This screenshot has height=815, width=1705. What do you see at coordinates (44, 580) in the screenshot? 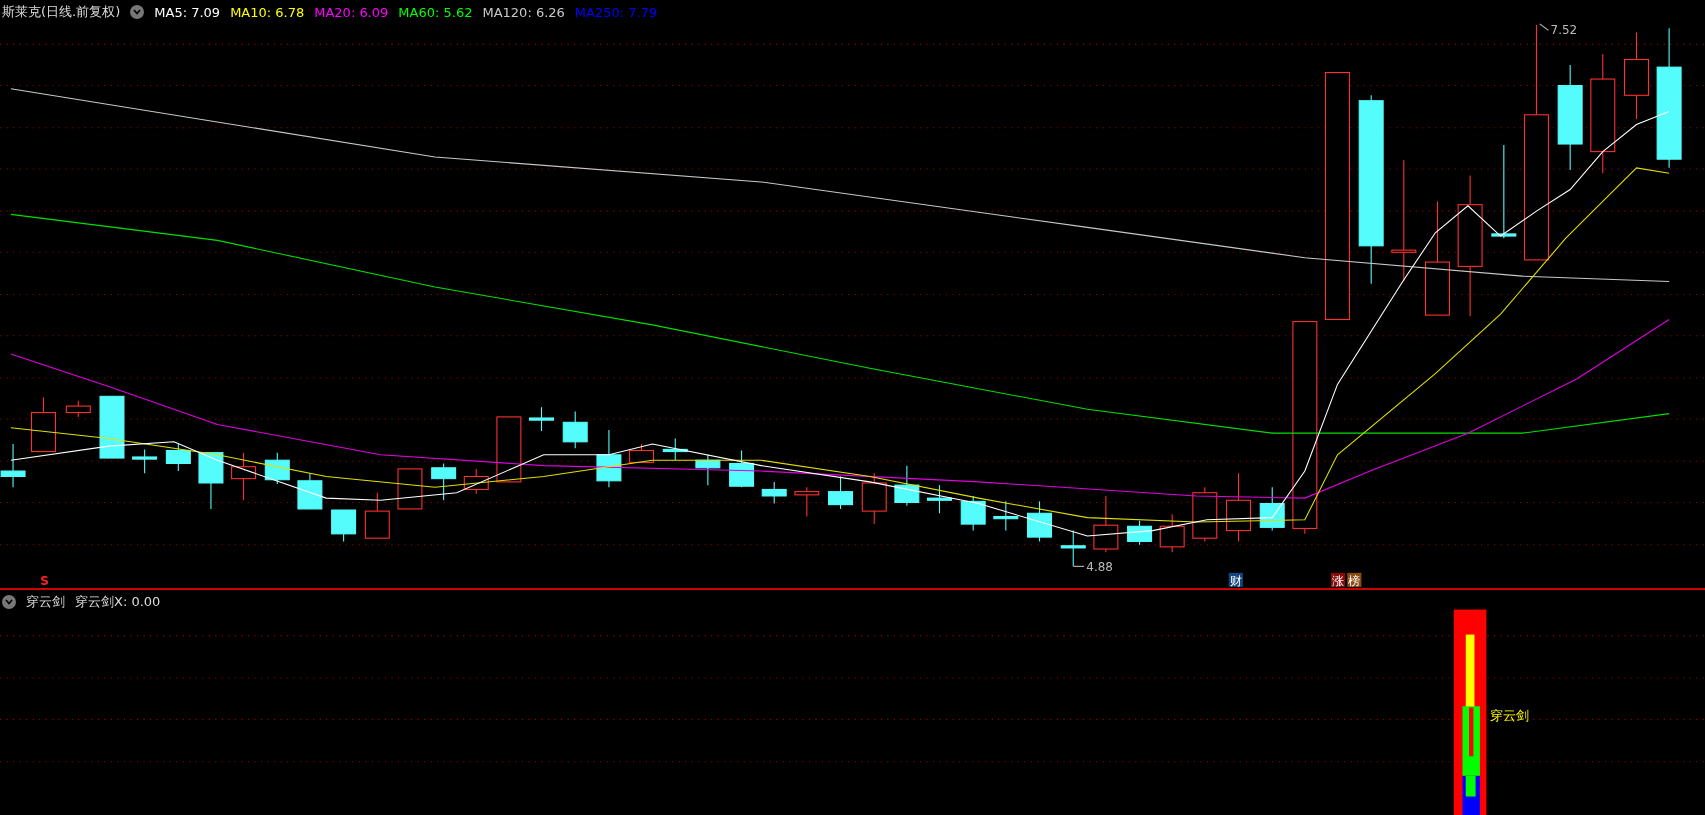
I see `signal-mark: S` at bounding box center [44, 580].